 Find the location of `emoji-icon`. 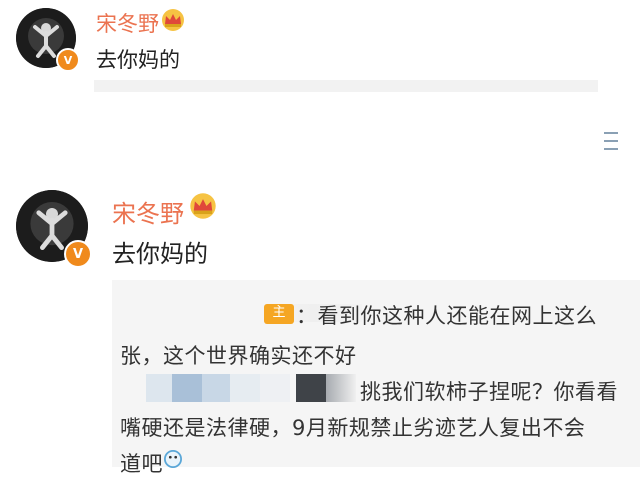

emoji-icon is located at coordinates (173, 459).